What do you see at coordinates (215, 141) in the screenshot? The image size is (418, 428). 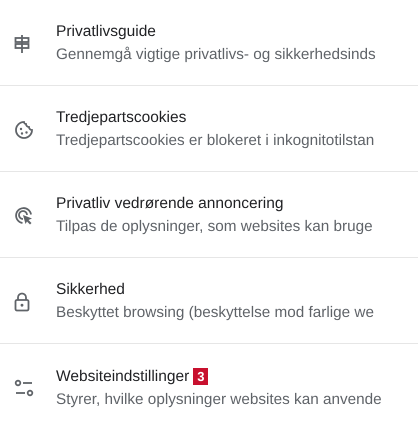 I see `row-description: Tredjepartscookies er blokeret i inkognitotilstan` at bounding box center [215, 141].